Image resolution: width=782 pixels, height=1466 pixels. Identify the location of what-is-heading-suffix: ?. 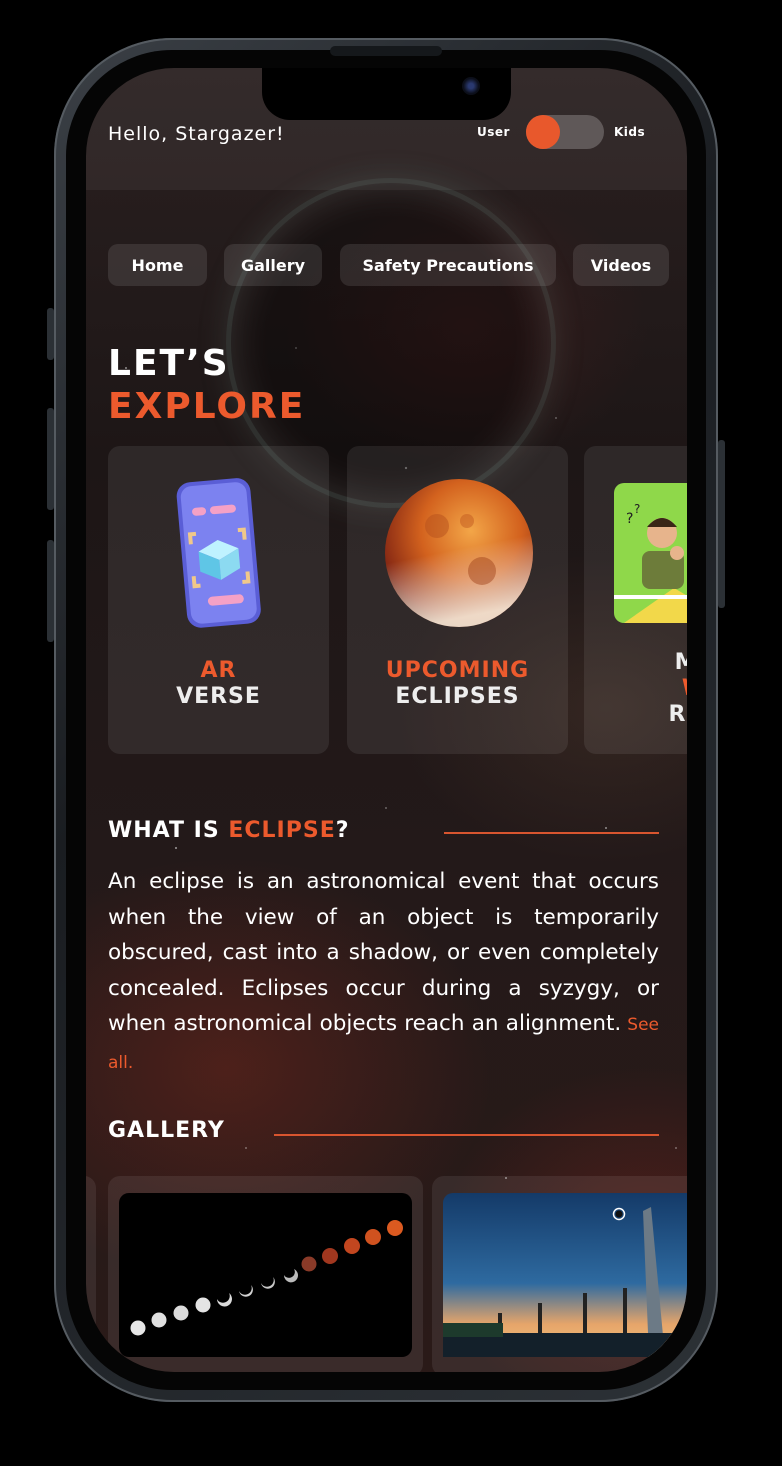
(342, 830).